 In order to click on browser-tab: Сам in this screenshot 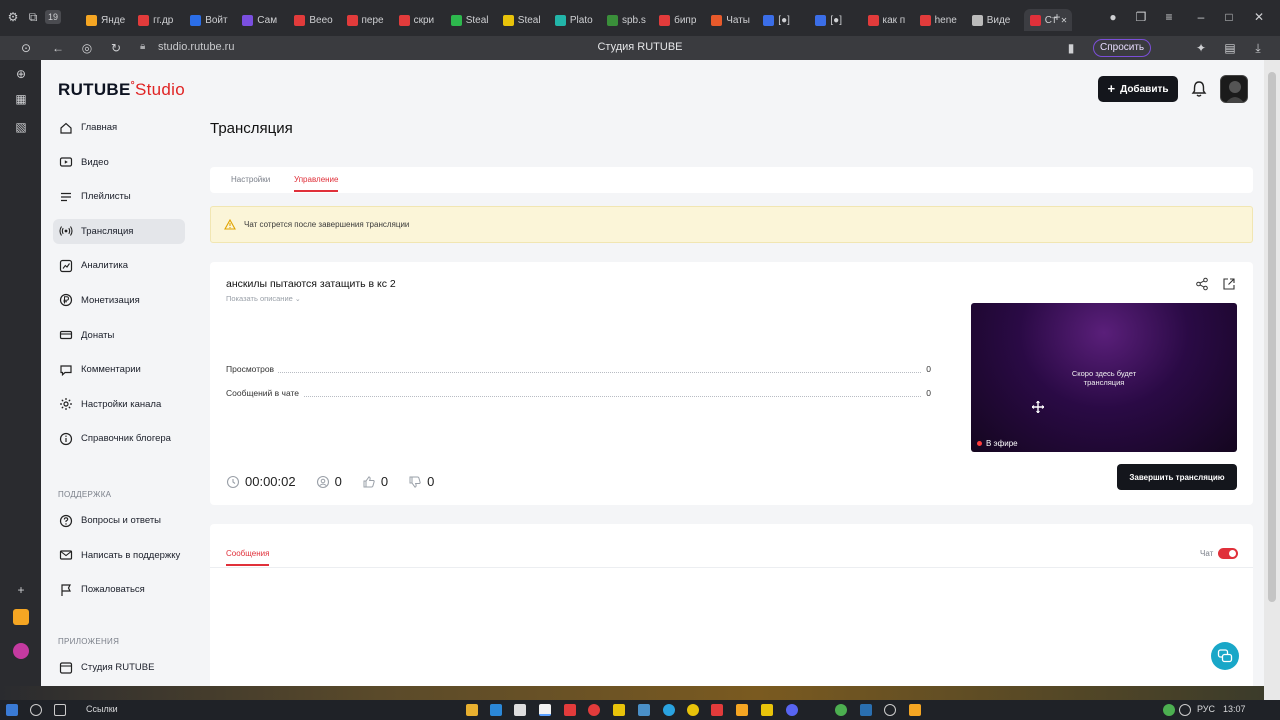, I will do `click(265, 20)`.